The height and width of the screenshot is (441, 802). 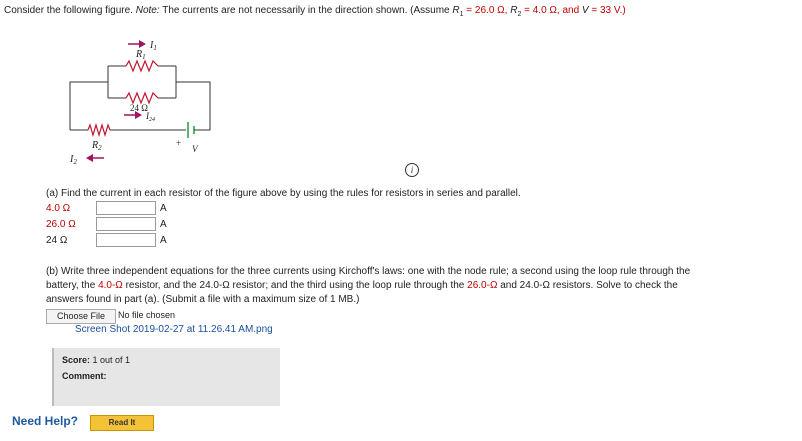 What do you see at coordinates (126, 240) in the screenshot?
I see `answer-input-24ohm` at bounding box center [126, 240].